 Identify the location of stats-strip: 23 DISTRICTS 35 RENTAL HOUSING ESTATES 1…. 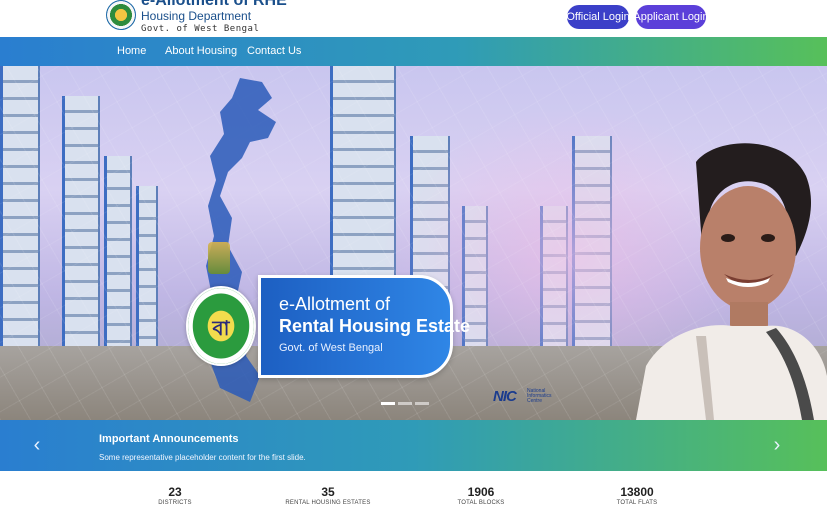
(413, 491).